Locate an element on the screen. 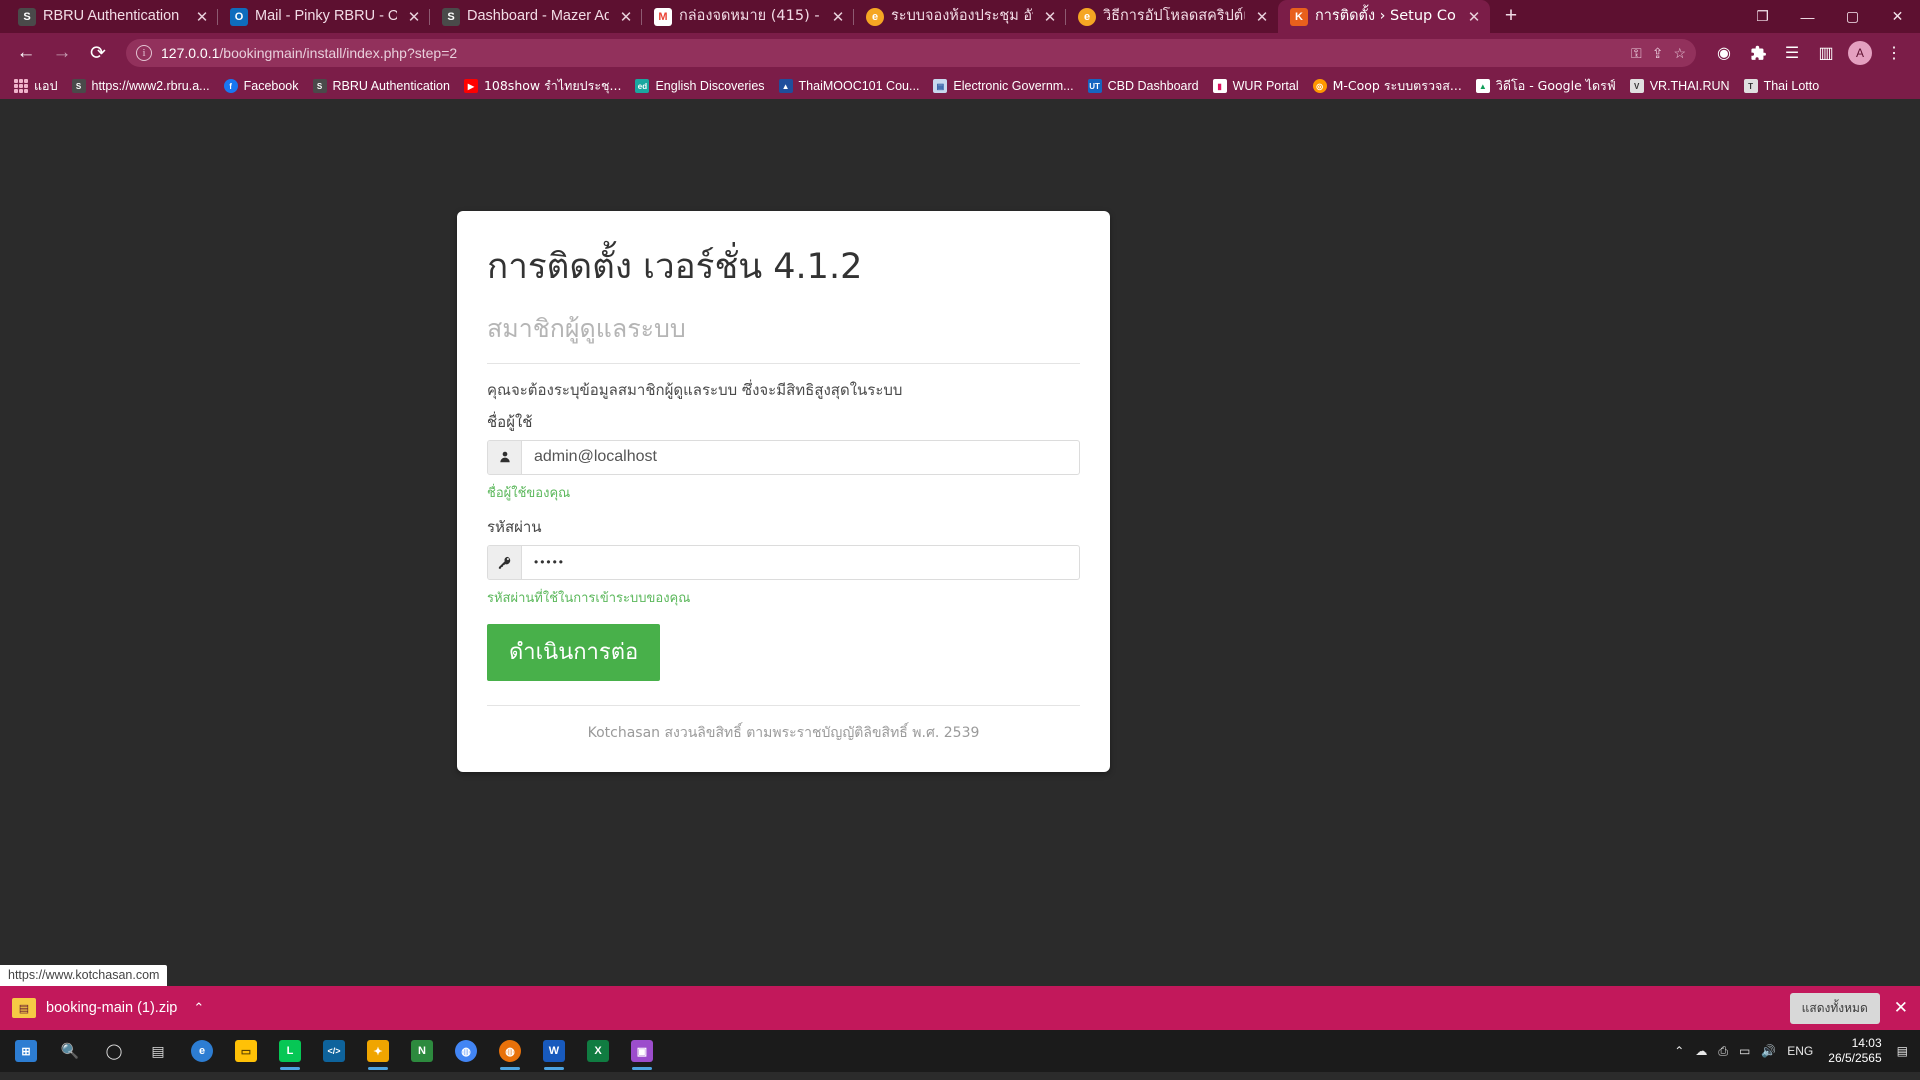 The width and height of the screenshot is (1920, 1080). bookmark-item-13: T Thai Lotto is located at coordinates (1782, 86).